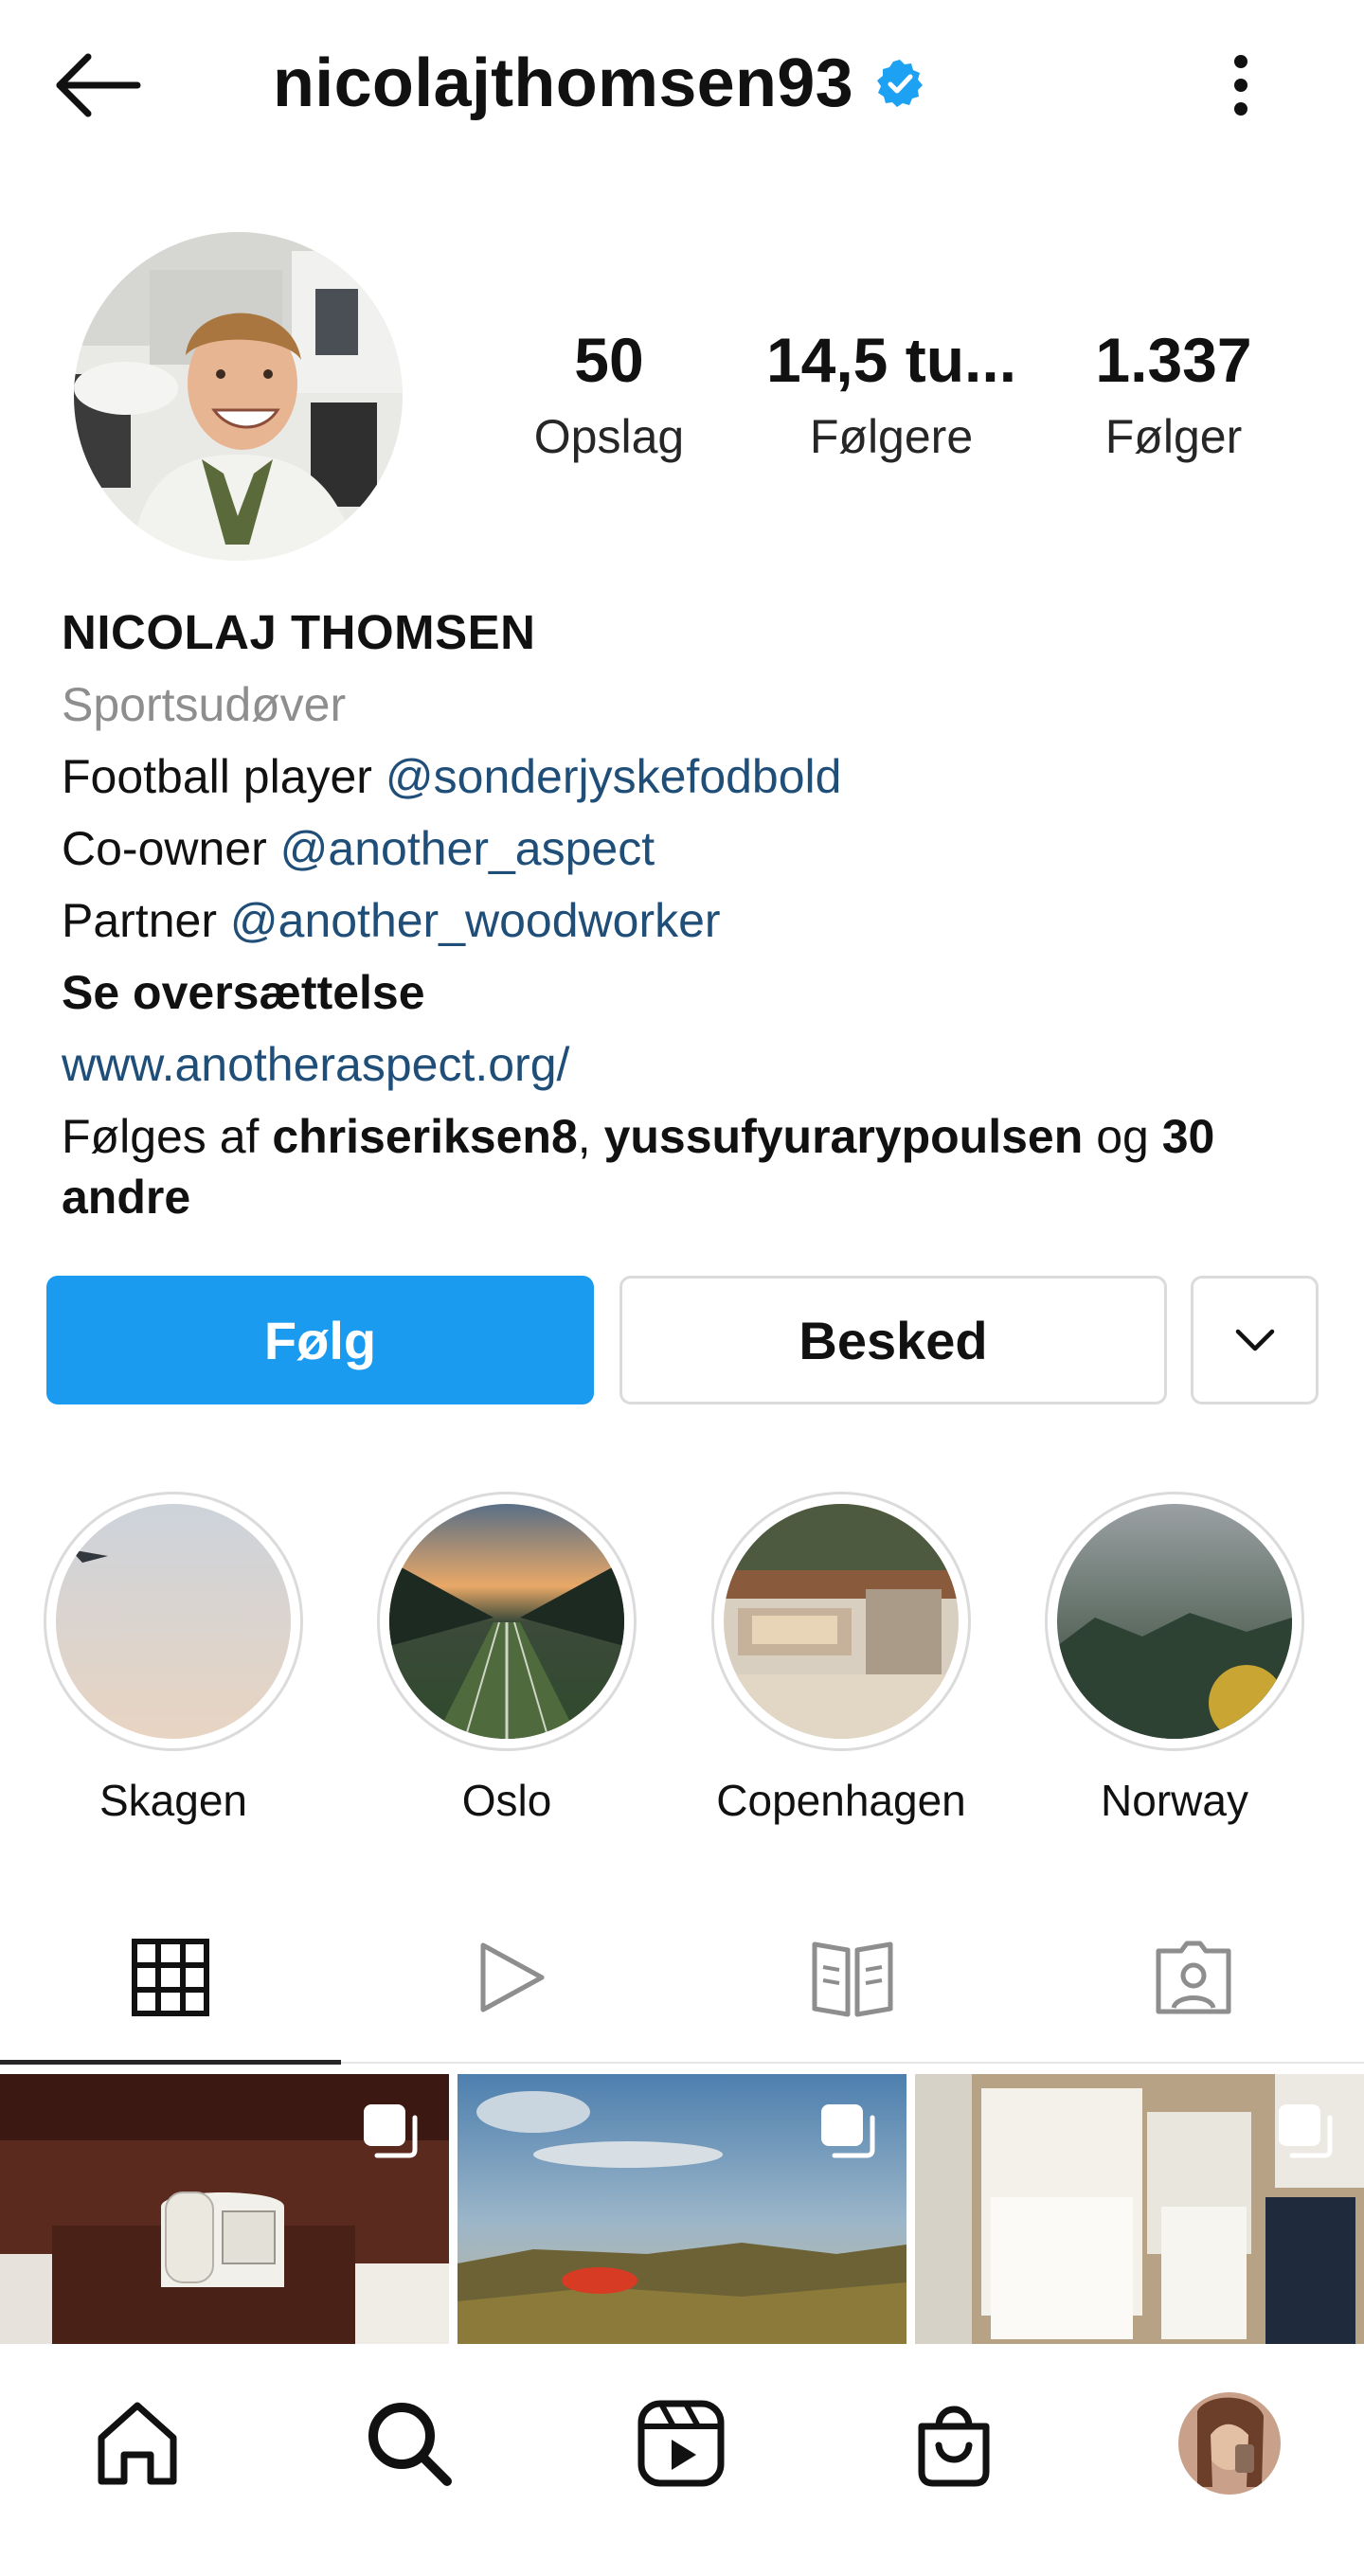 The image size is (1364, 2576). I want to click on bio-line: Partner @another_woodworker, so click(691, 921).